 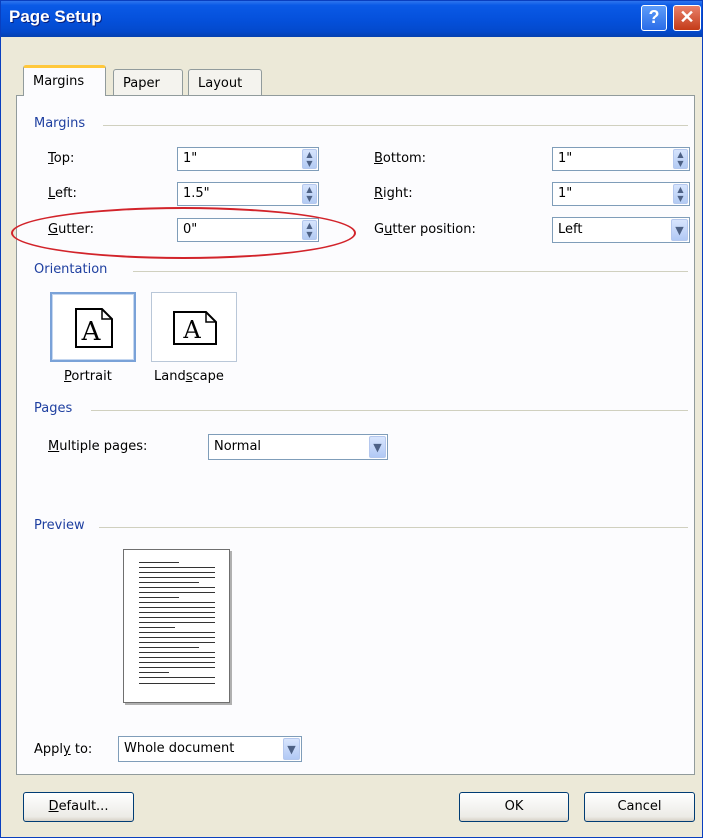 I want to click on title-bar: Page Setup ? ✕, so click(x=351, y=19).